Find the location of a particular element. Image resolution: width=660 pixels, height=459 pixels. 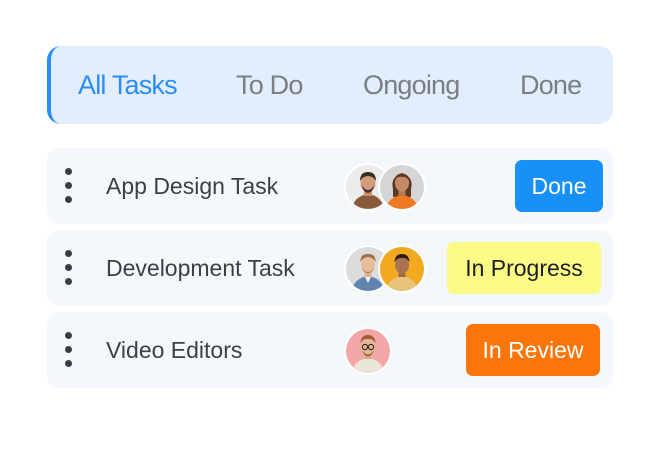

status-badge: In Review is located at coordinates (533, 350).